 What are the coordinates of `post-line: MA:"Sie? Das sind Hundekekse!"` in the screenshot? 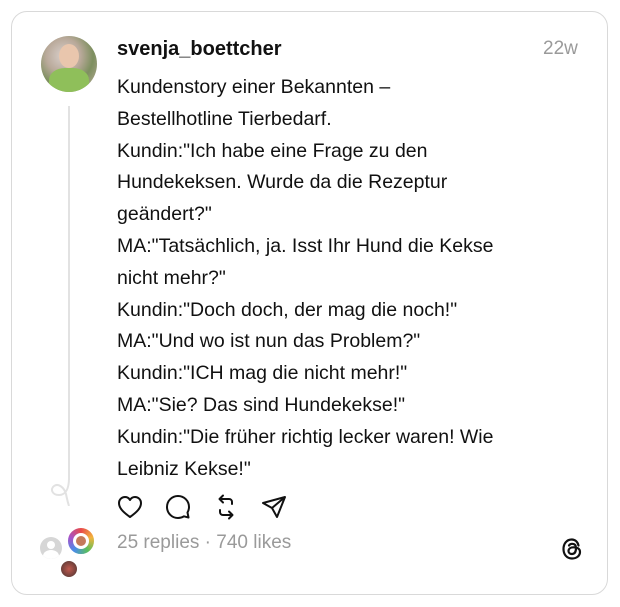 It's located at (261, 404).